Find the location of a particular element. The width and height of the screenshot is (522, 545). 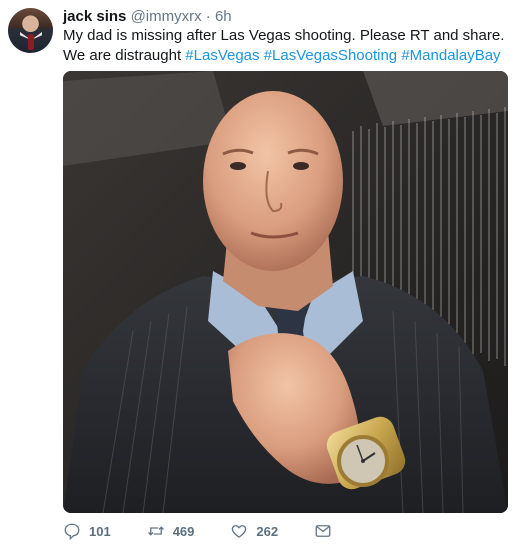

author-avatar is located at coordinates (30, 30).